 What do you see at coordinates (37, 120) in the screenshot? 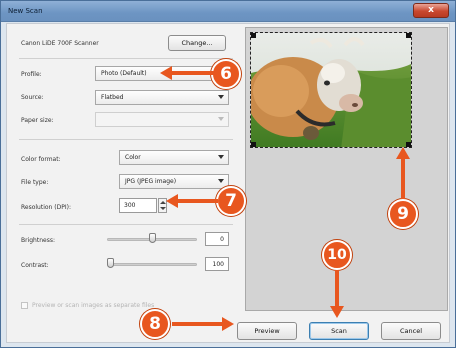
I see `paper-size-label: Paper size:` at bounding box center [37, 120].